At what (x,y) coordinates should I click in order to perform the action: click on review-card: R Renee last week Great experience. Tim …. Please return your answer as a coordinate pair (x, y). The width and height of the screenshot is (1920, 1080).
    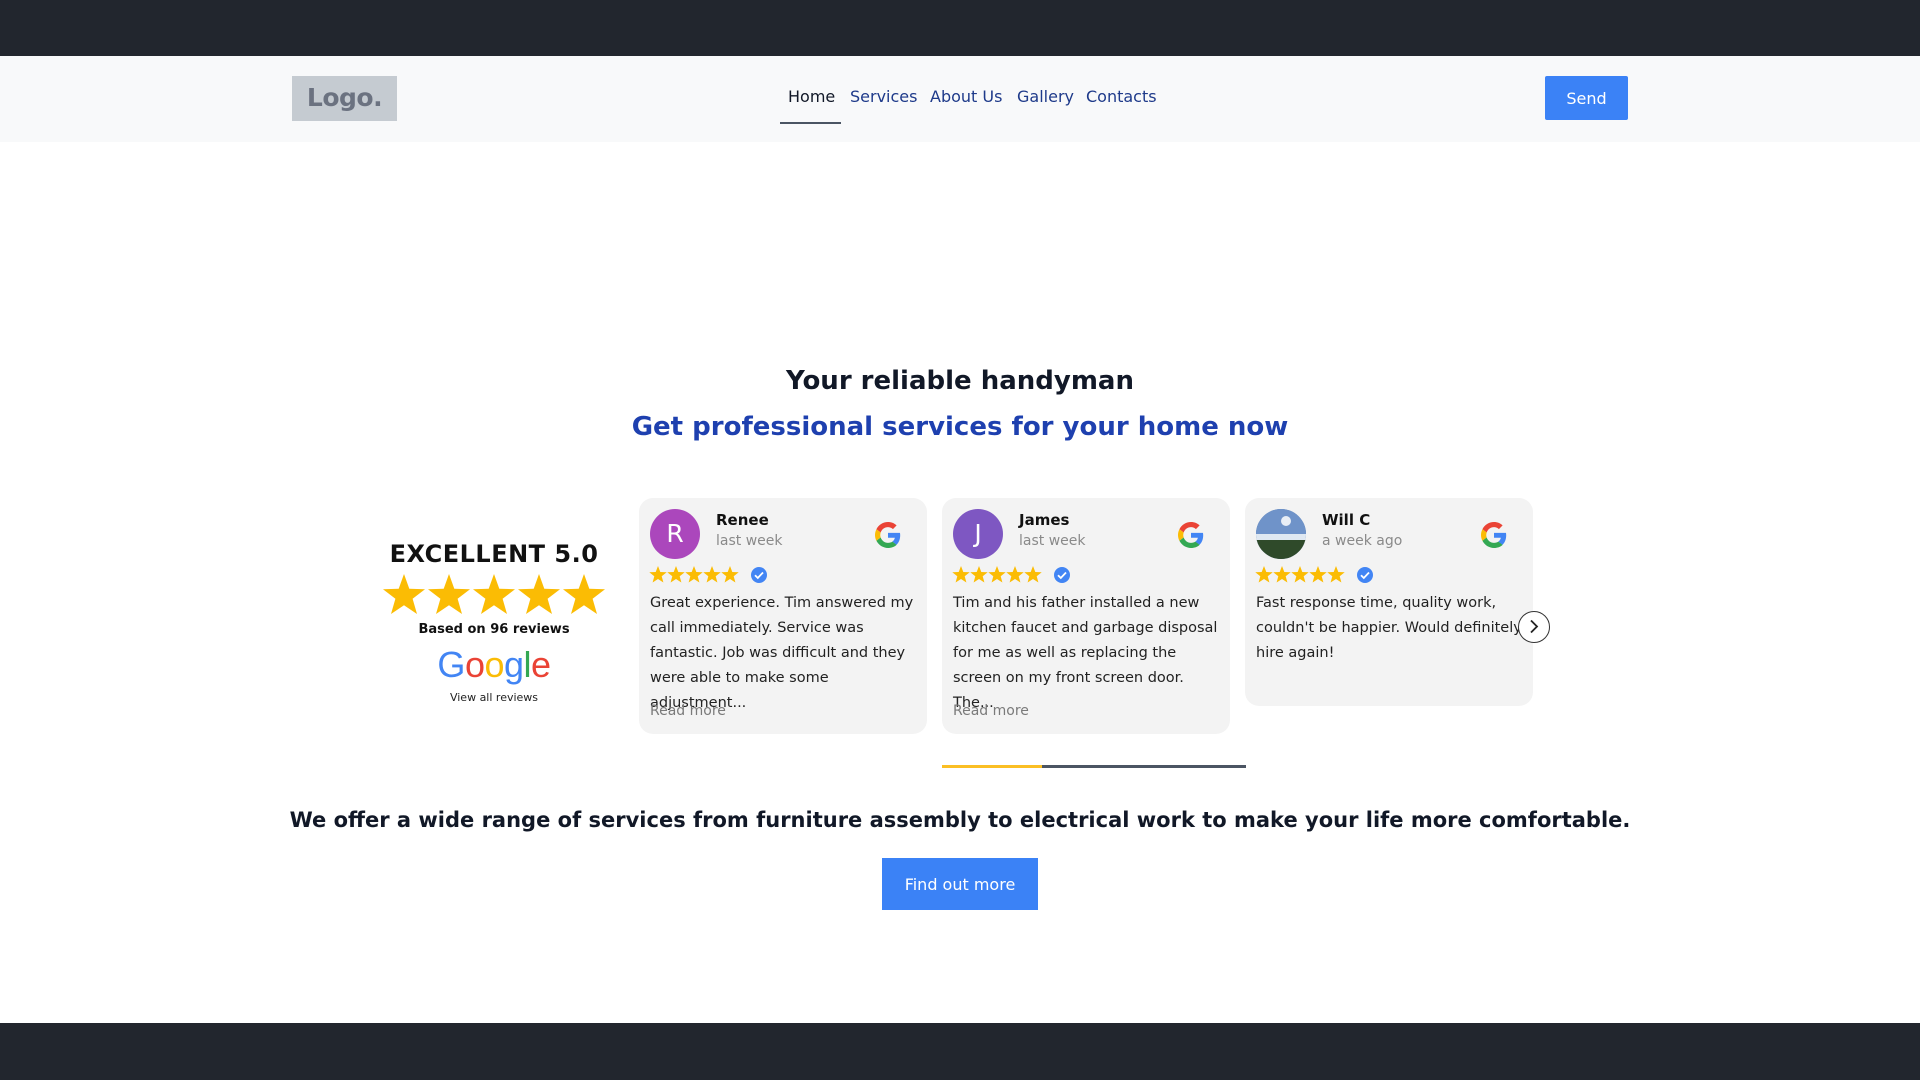
    Looking at the image, I should click on (783, 616).